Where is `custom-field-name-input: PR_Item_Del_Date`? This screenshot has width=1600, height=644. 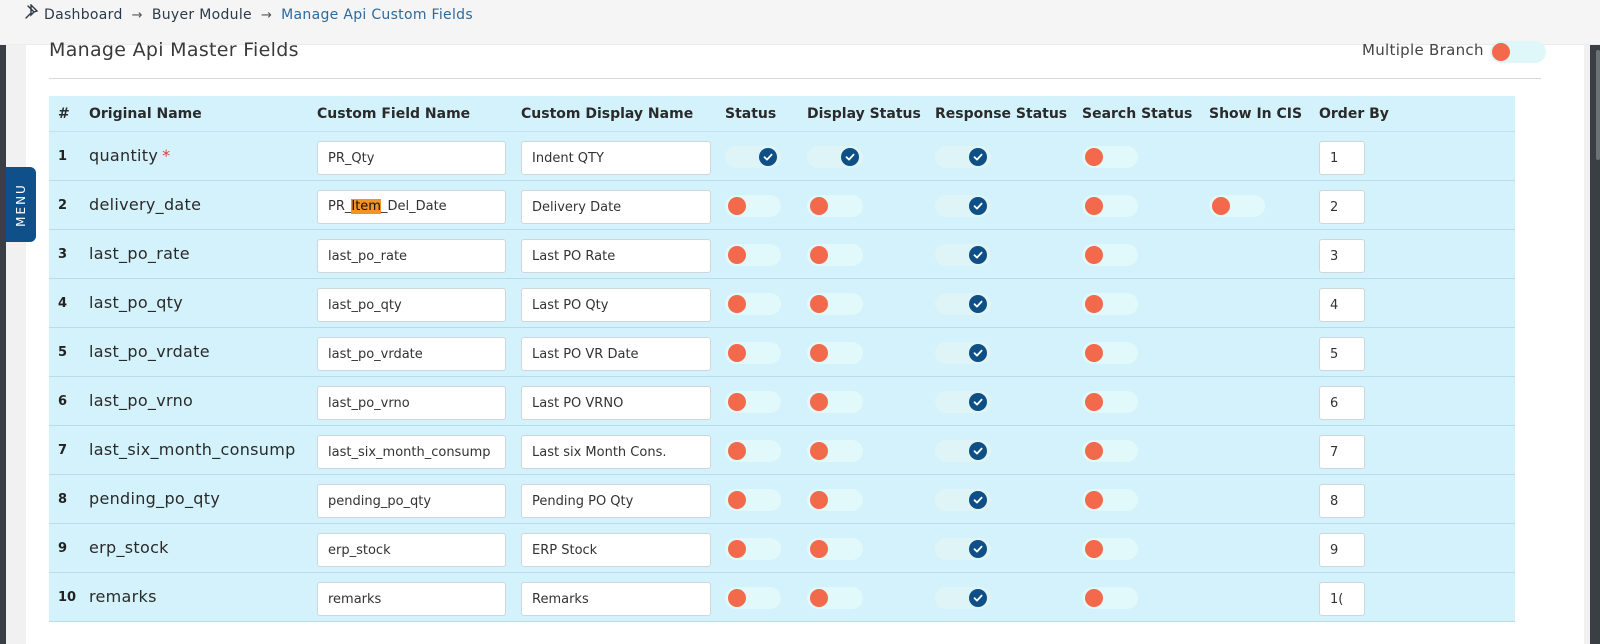 custom-field-name-input: PR_Item_Del_Date is located at coordinates (411, 207).